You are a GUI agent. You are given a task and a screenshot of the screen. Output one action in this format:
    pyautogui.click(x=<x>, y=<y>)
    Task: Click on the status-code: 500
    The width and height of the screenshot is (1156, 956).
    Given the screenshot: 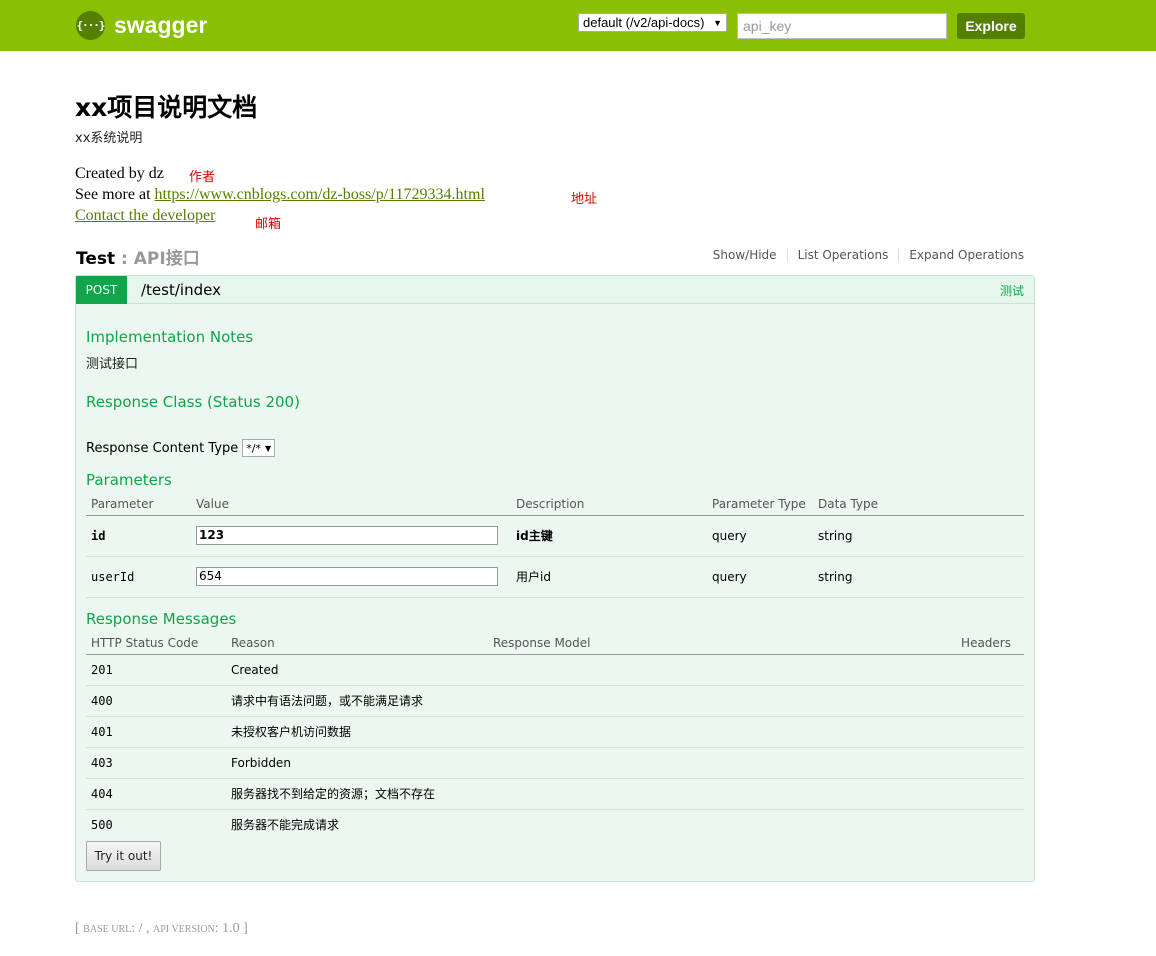 What is the action you would take?
    pyautogui.click(x=102, y=824)
    